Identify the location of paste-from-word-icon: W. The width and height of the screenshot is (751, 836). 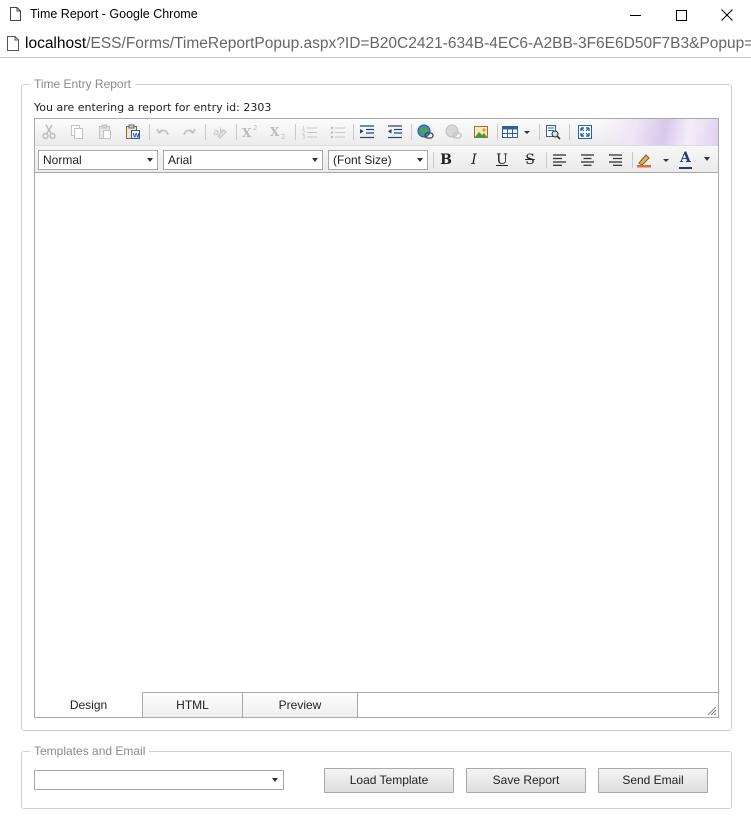
(133, 132).